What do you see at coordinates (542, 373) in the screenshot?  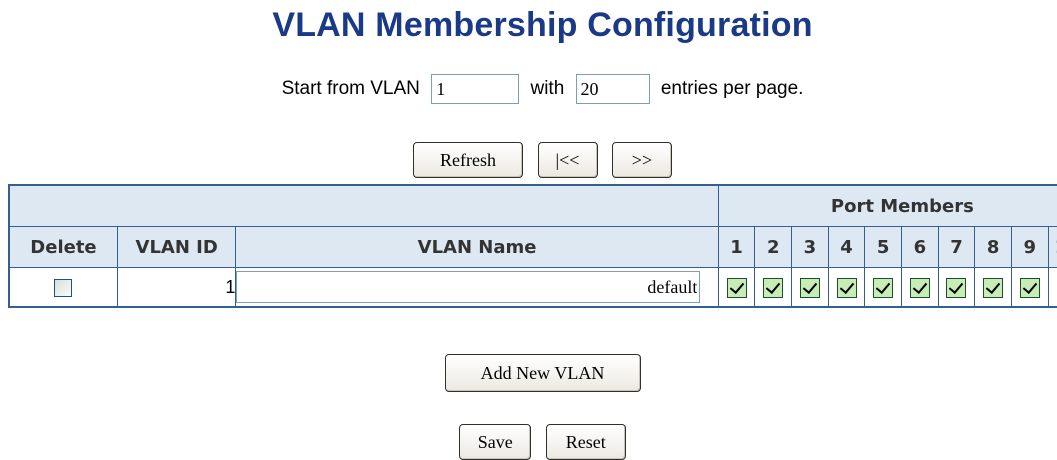 I see `add-new-vlan-button: Add New VLAN` at bounding box center [542, 373].